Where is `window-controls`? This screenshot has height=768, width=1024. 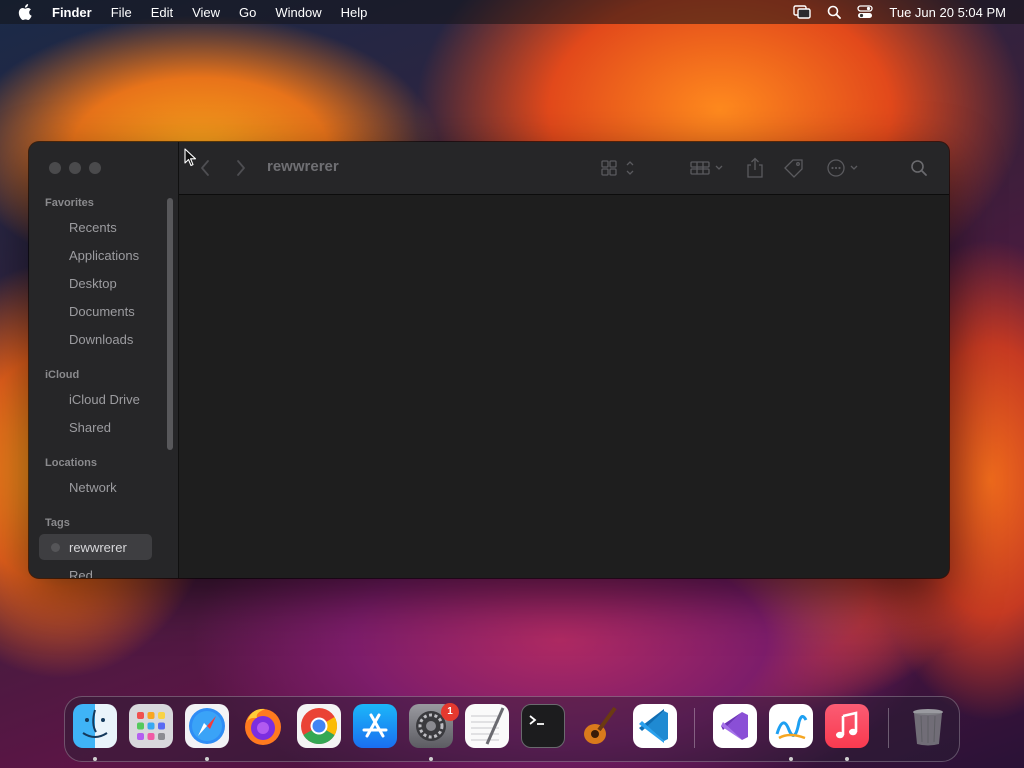
window-controls is located at coordinates (75, 168).